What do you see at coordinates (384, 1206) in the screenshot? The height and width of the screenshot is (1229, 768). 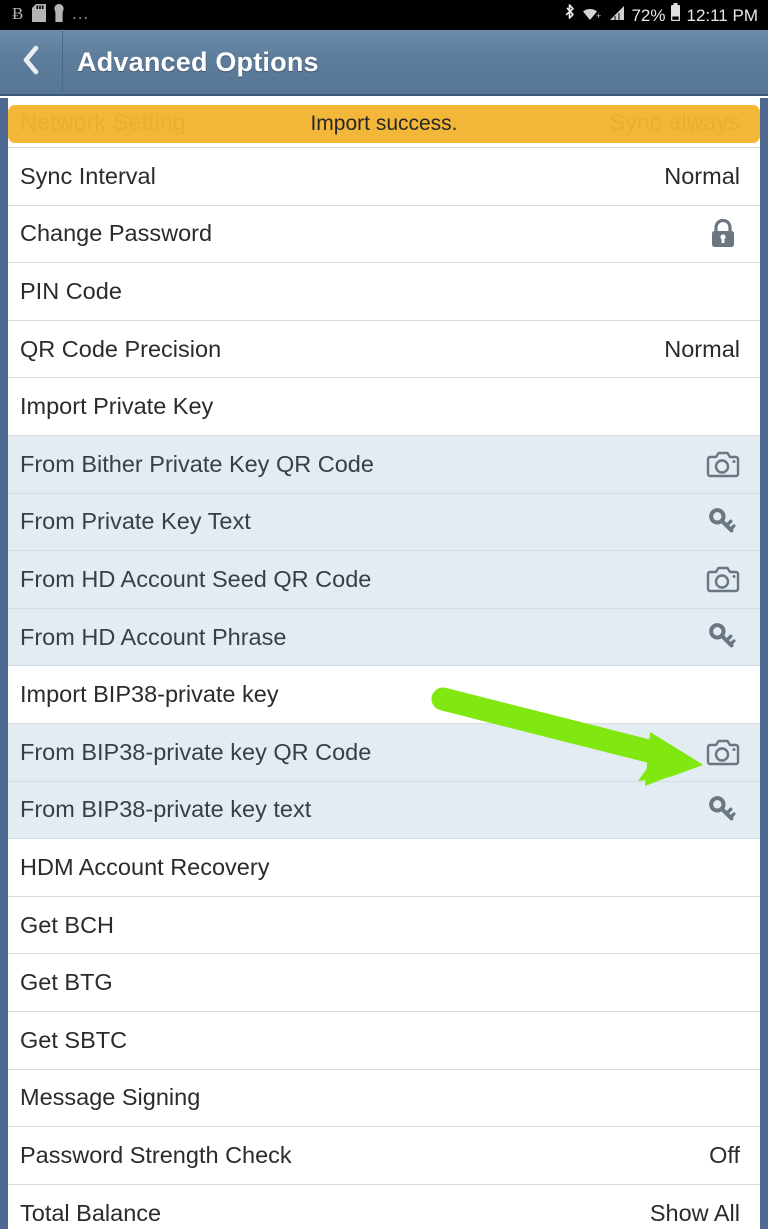 I see `list-item: Total Balance Show All` at bounding box center [384, 1206].